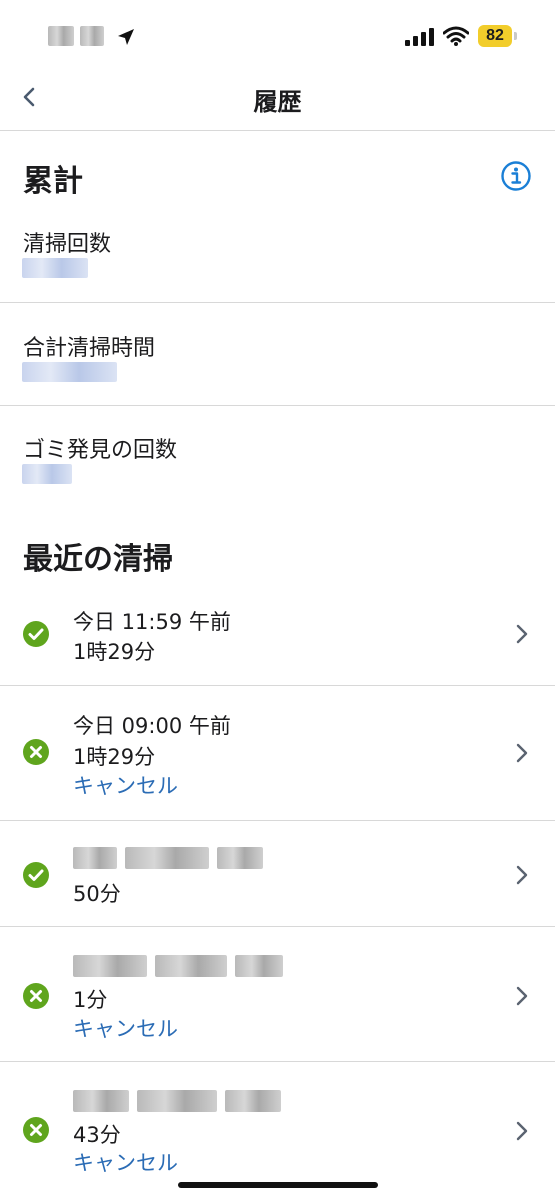  What do you see at coordinates (516, 176) in the screenshot?
I see `info-icon` at bounding box center [516, 176].